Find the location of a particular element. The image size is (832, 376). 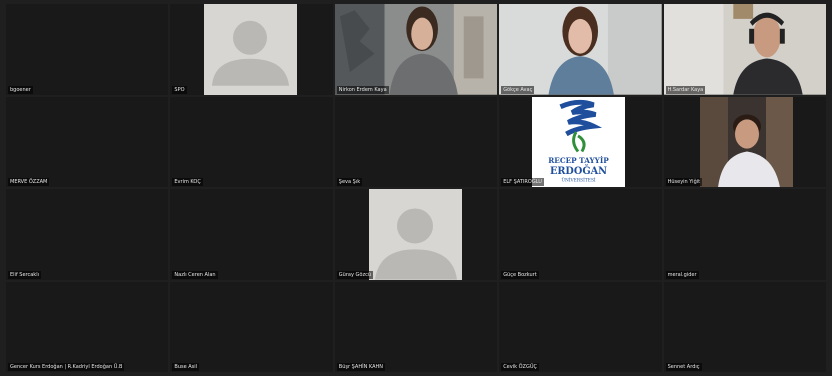

participant-tile: Şeva Şık is located at coordinates (416, 141).